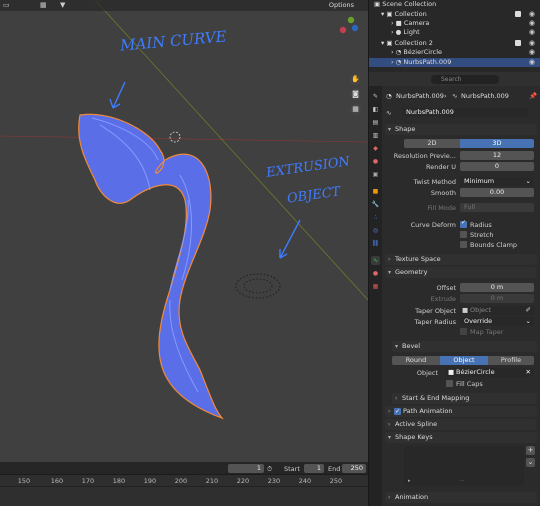 This screenshot has width=540, height=506. What do you see at coordinates (184, 496) in the screenshot?
I see `timeline-track` at bounding box center [184, 496].